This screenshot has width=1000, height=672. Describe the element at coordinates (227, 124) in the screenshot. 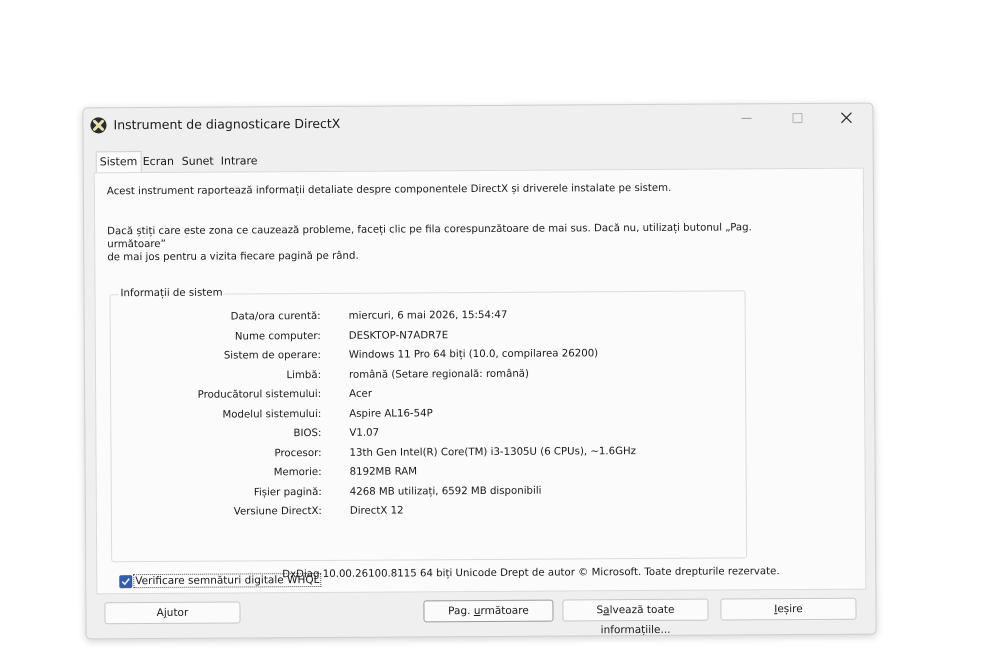

I see `window-title: Instrument de diagnosticare DirectX` at that location.